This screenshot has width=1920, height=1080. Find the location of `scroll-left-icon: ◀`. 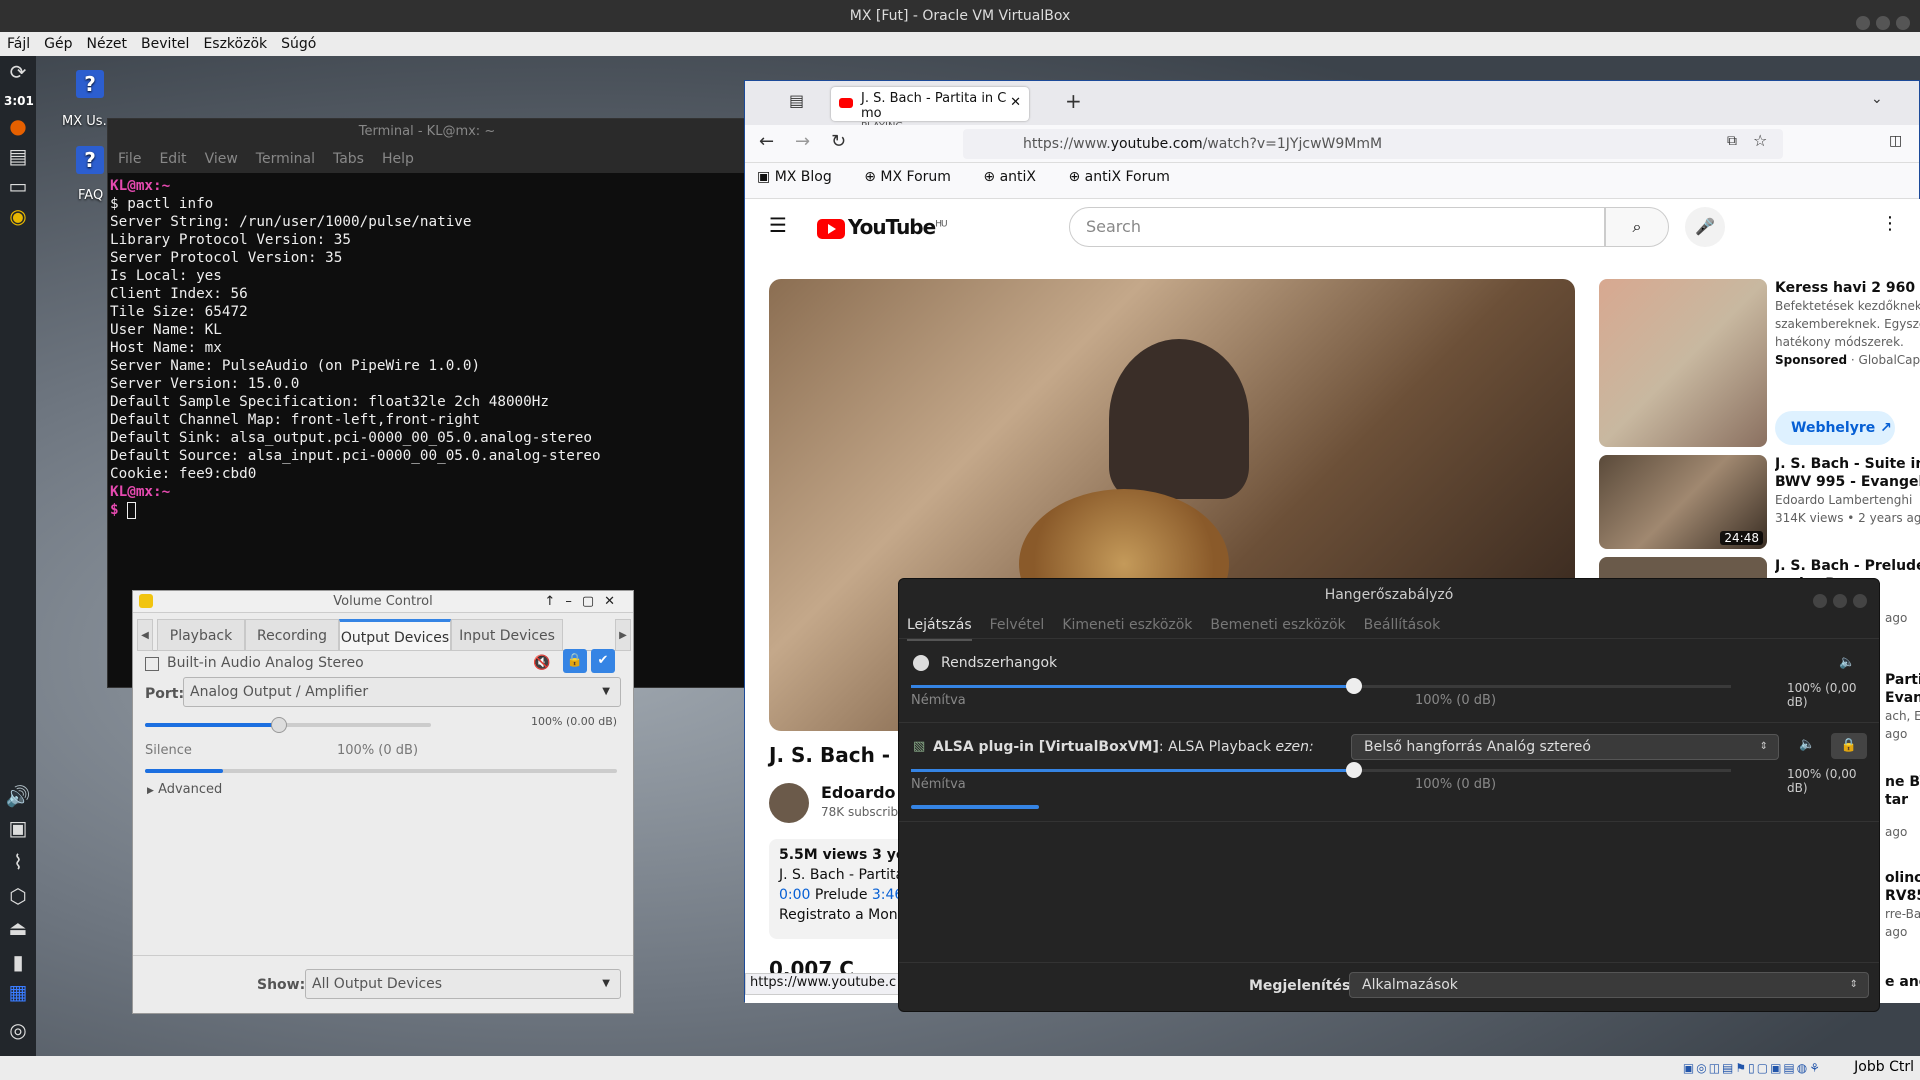

scroll-left-icon: ◀ is located at coordinates (145, 635).